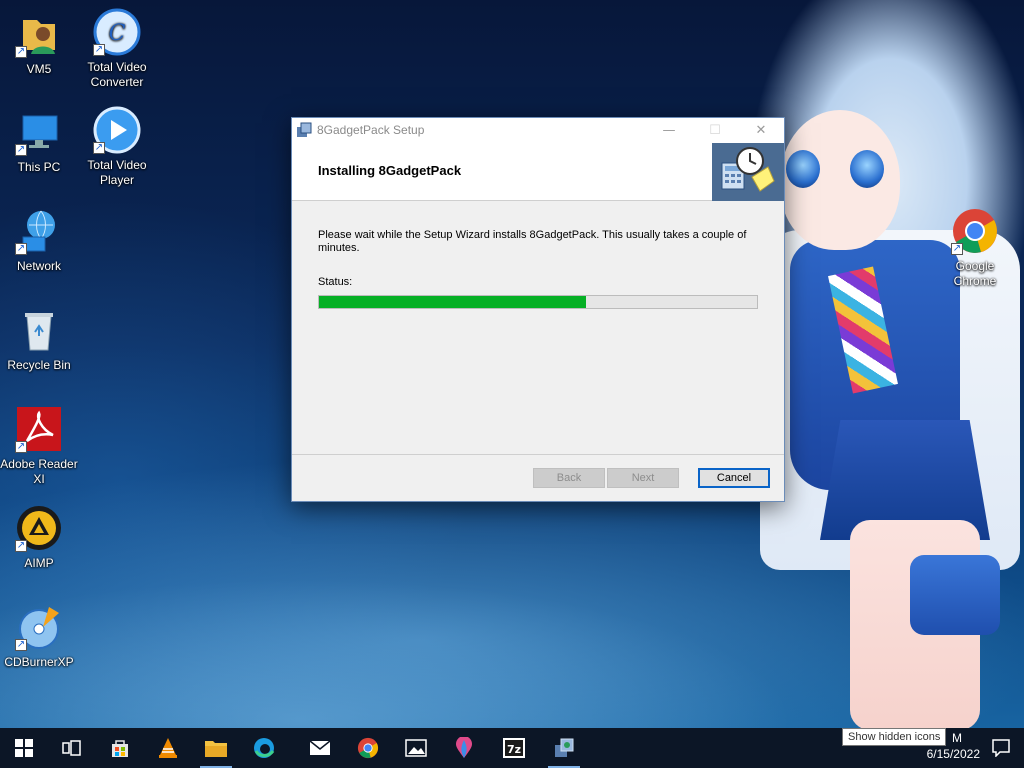  I want to click on store-icon, so click(120, 748).